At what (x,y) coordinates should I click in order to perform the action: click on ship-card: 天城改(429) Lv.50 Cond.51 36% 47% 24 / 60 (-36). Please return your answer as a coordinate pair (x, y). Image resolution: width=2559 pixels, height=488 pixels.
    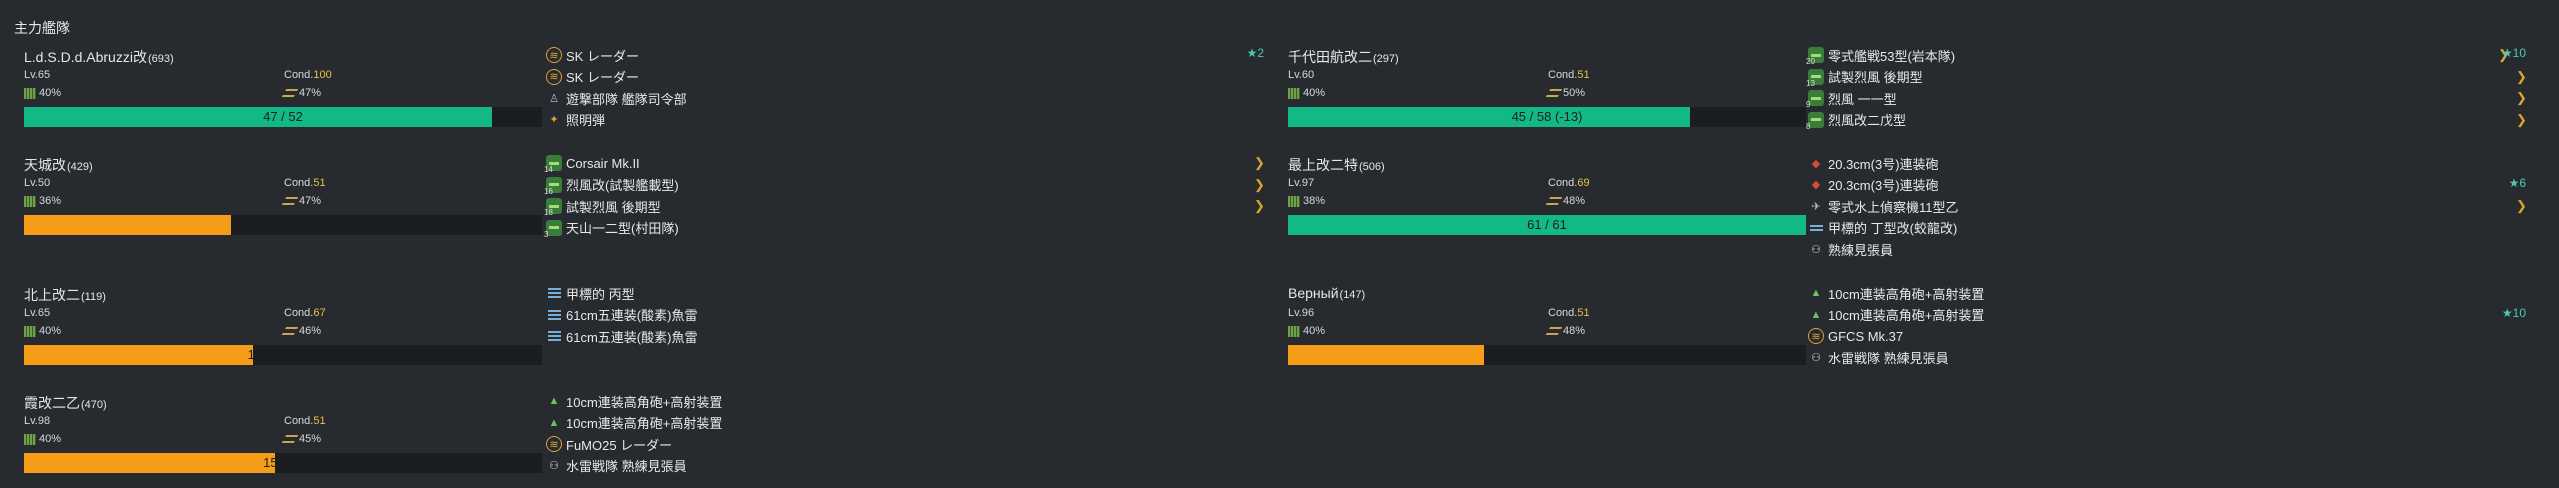
    Looking at the image, I should click on (284, 200).